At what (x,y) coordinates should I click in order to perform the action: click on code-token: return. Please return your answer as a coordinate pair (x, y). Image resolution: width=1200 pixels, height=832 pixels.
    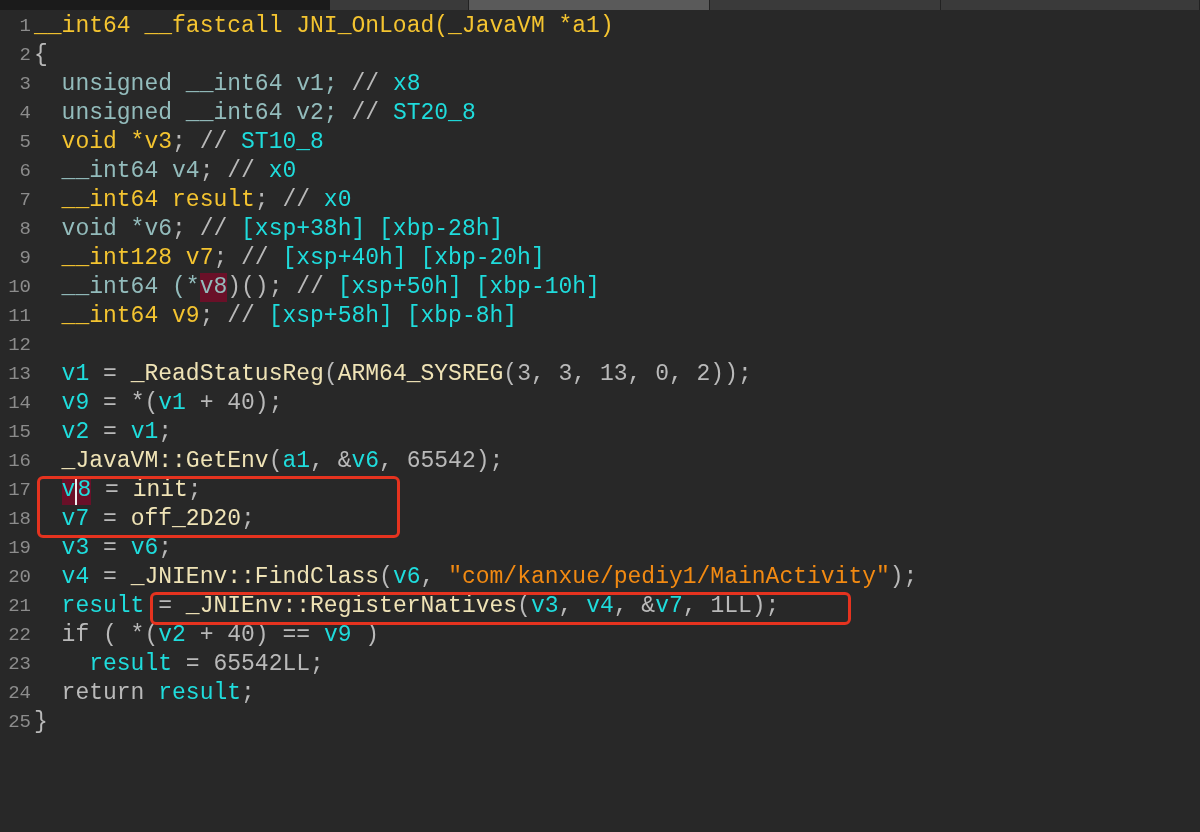
    Looking at the image, I should click on (103, 693).